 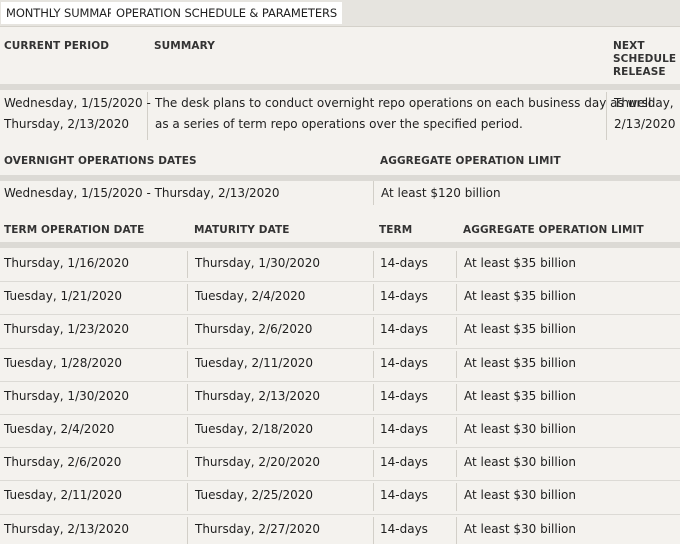 What do you see at coordinates (629, 46) in the screenshot?
I see `header-next-release-1: NEXT` at bounding box center [629, 46].